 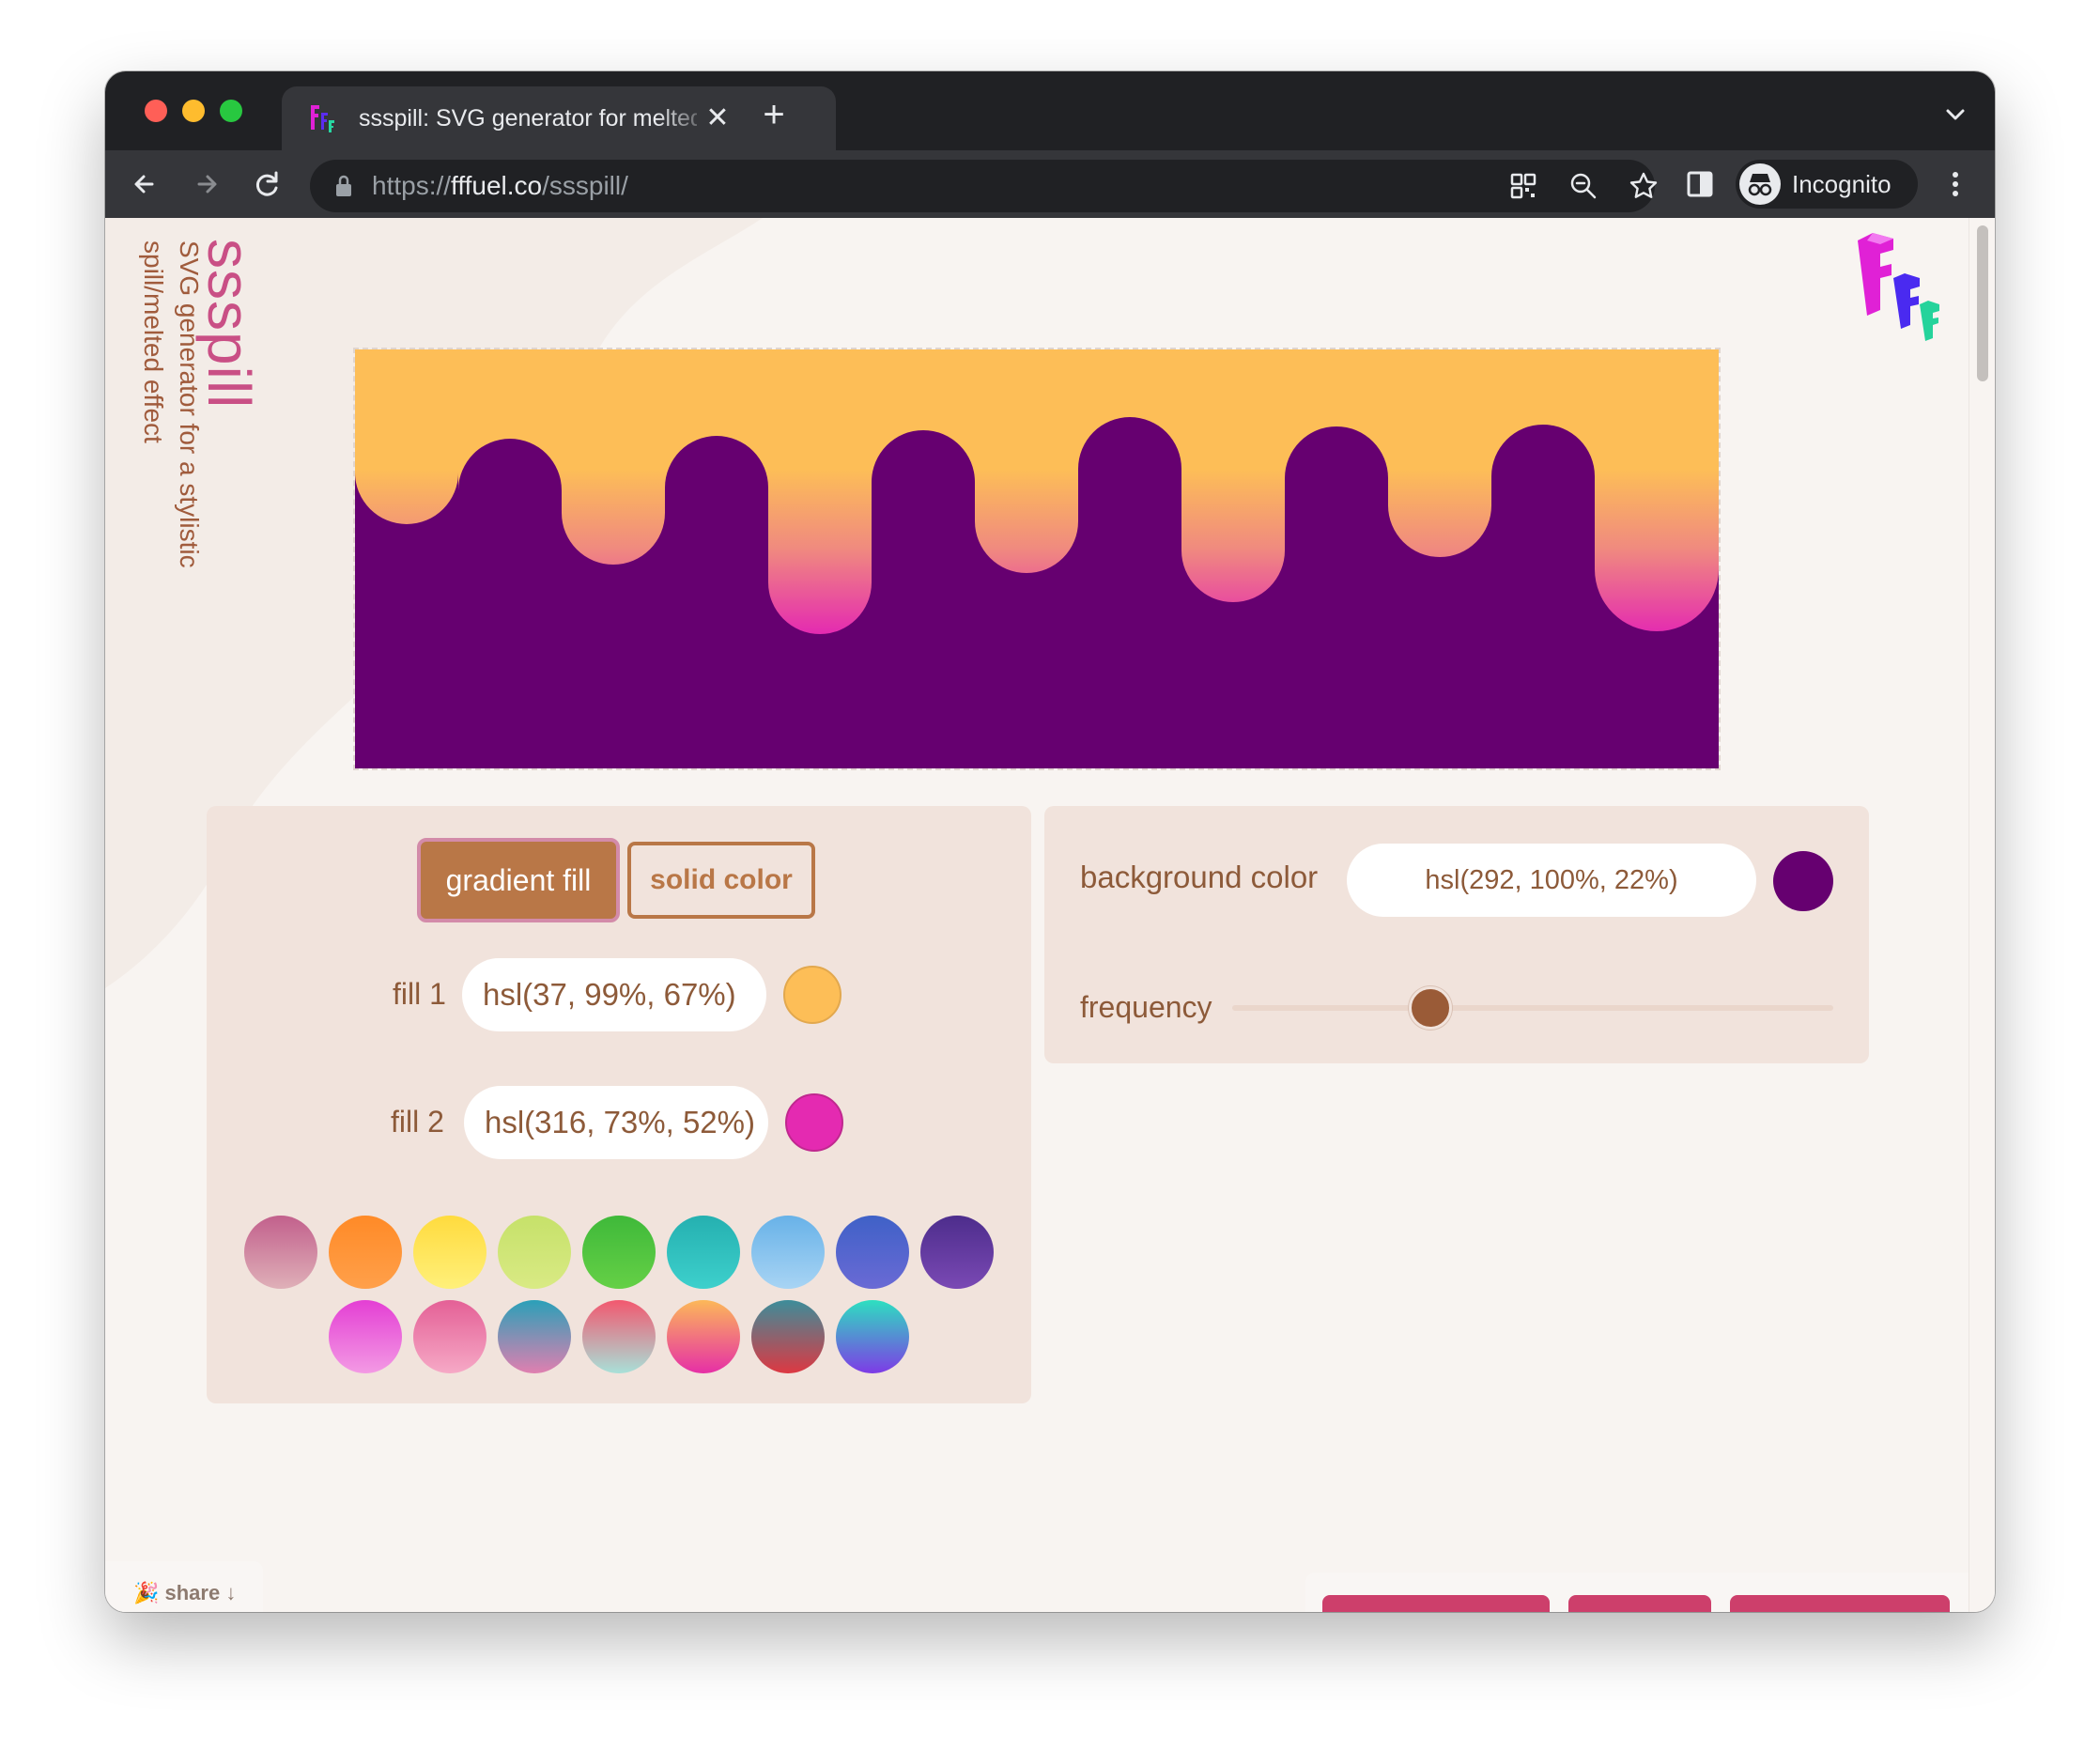 I want to click on minimize-window-button, so click(x=194, y=111).